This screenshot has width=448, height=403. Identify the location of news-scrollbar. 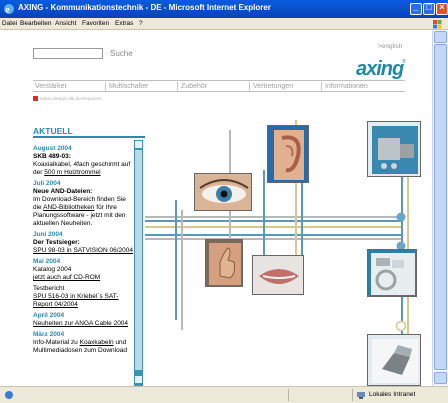
(138, 263).